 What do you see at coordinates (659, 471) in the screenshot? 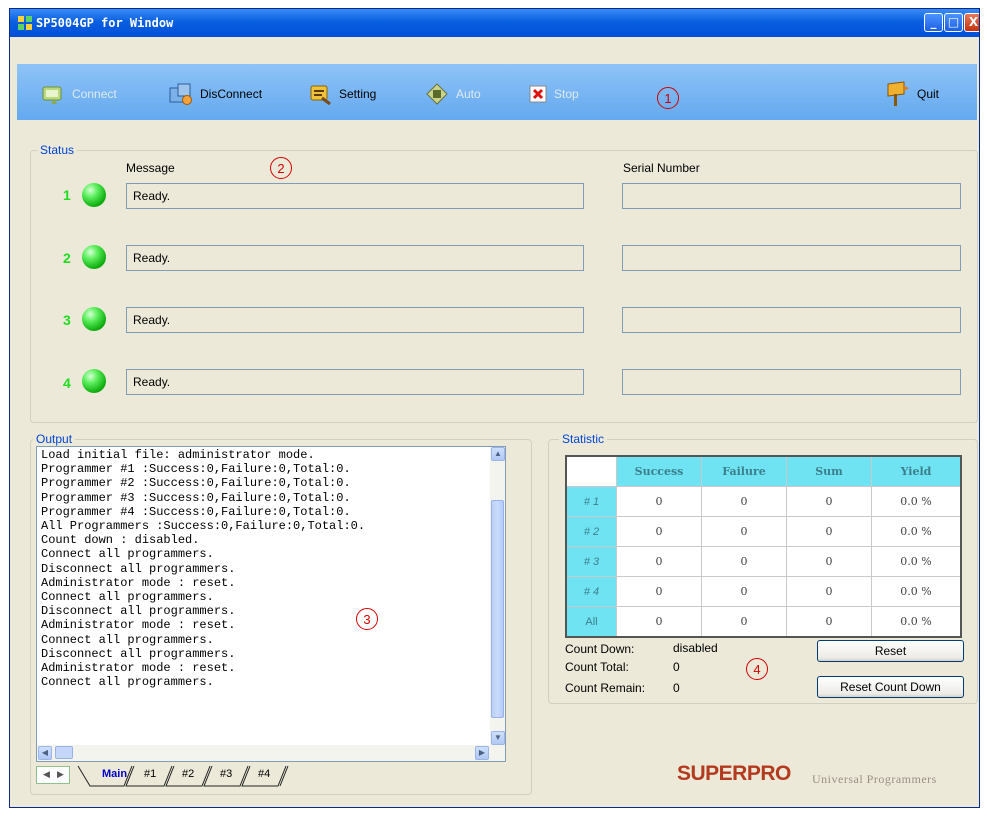
I see `column-header: Success` at bounding box center [659, 471].